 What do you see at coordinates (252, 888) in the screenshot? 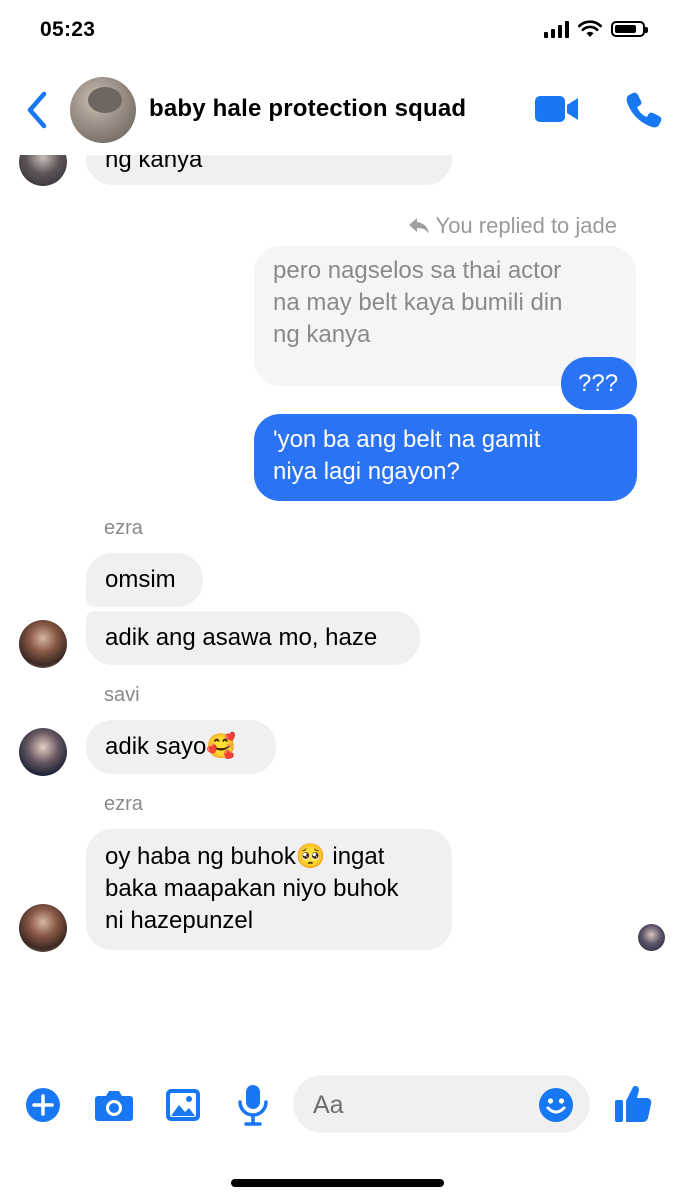
I see `message-line: baka maapakan niyo buhok` at bounding box center [252, 888].